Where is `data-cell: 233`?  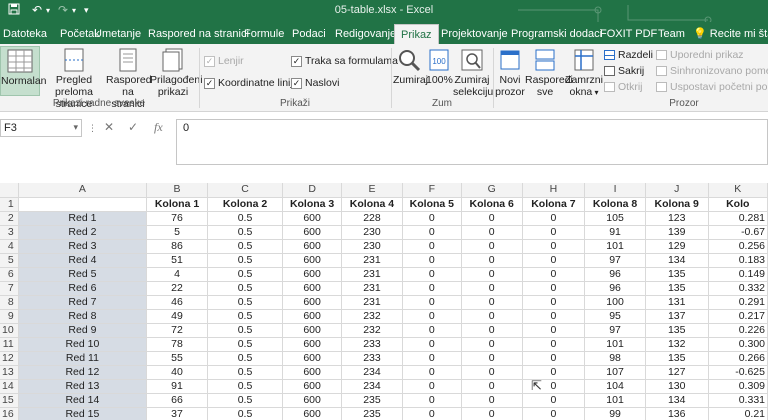 data-cell: 233 is located at coordinates (372, 358).